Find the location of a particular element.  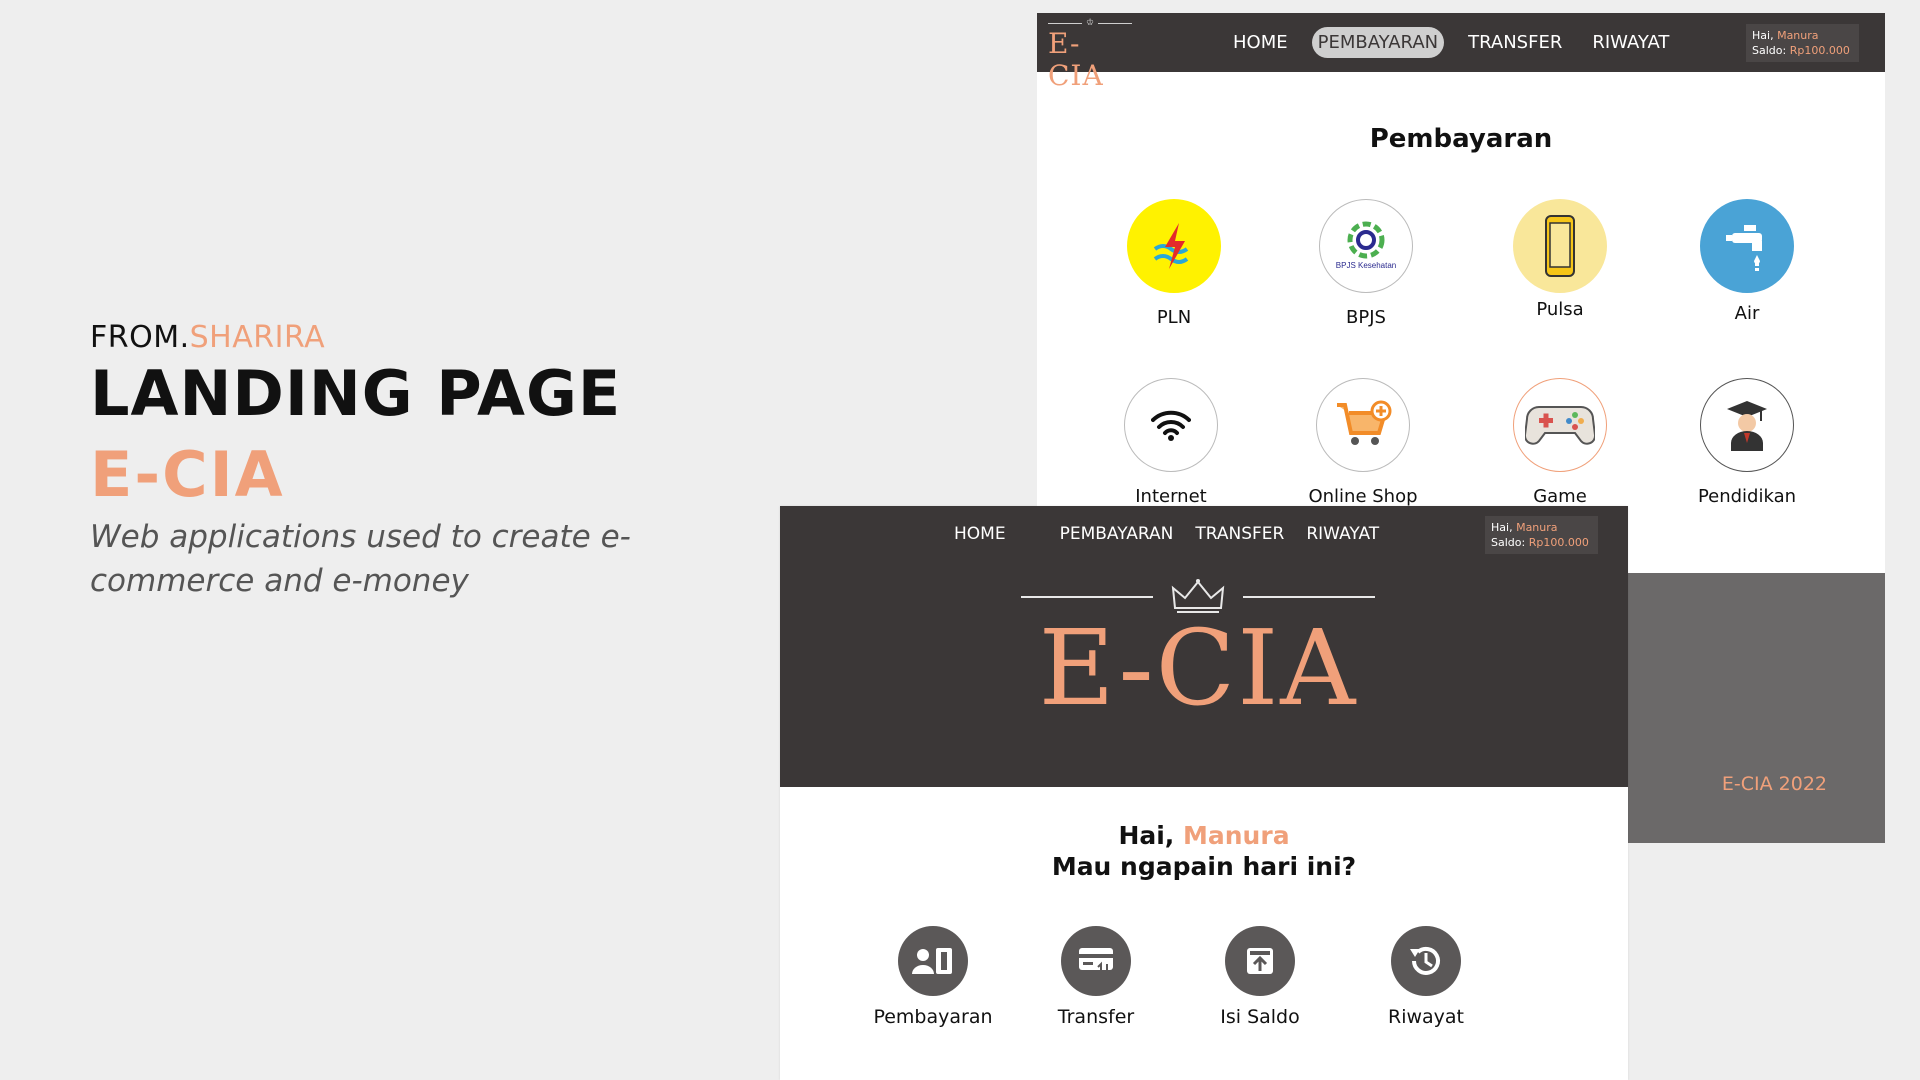

payment-item-online-shop: Online Shop is located at coordinates (1363, 442).